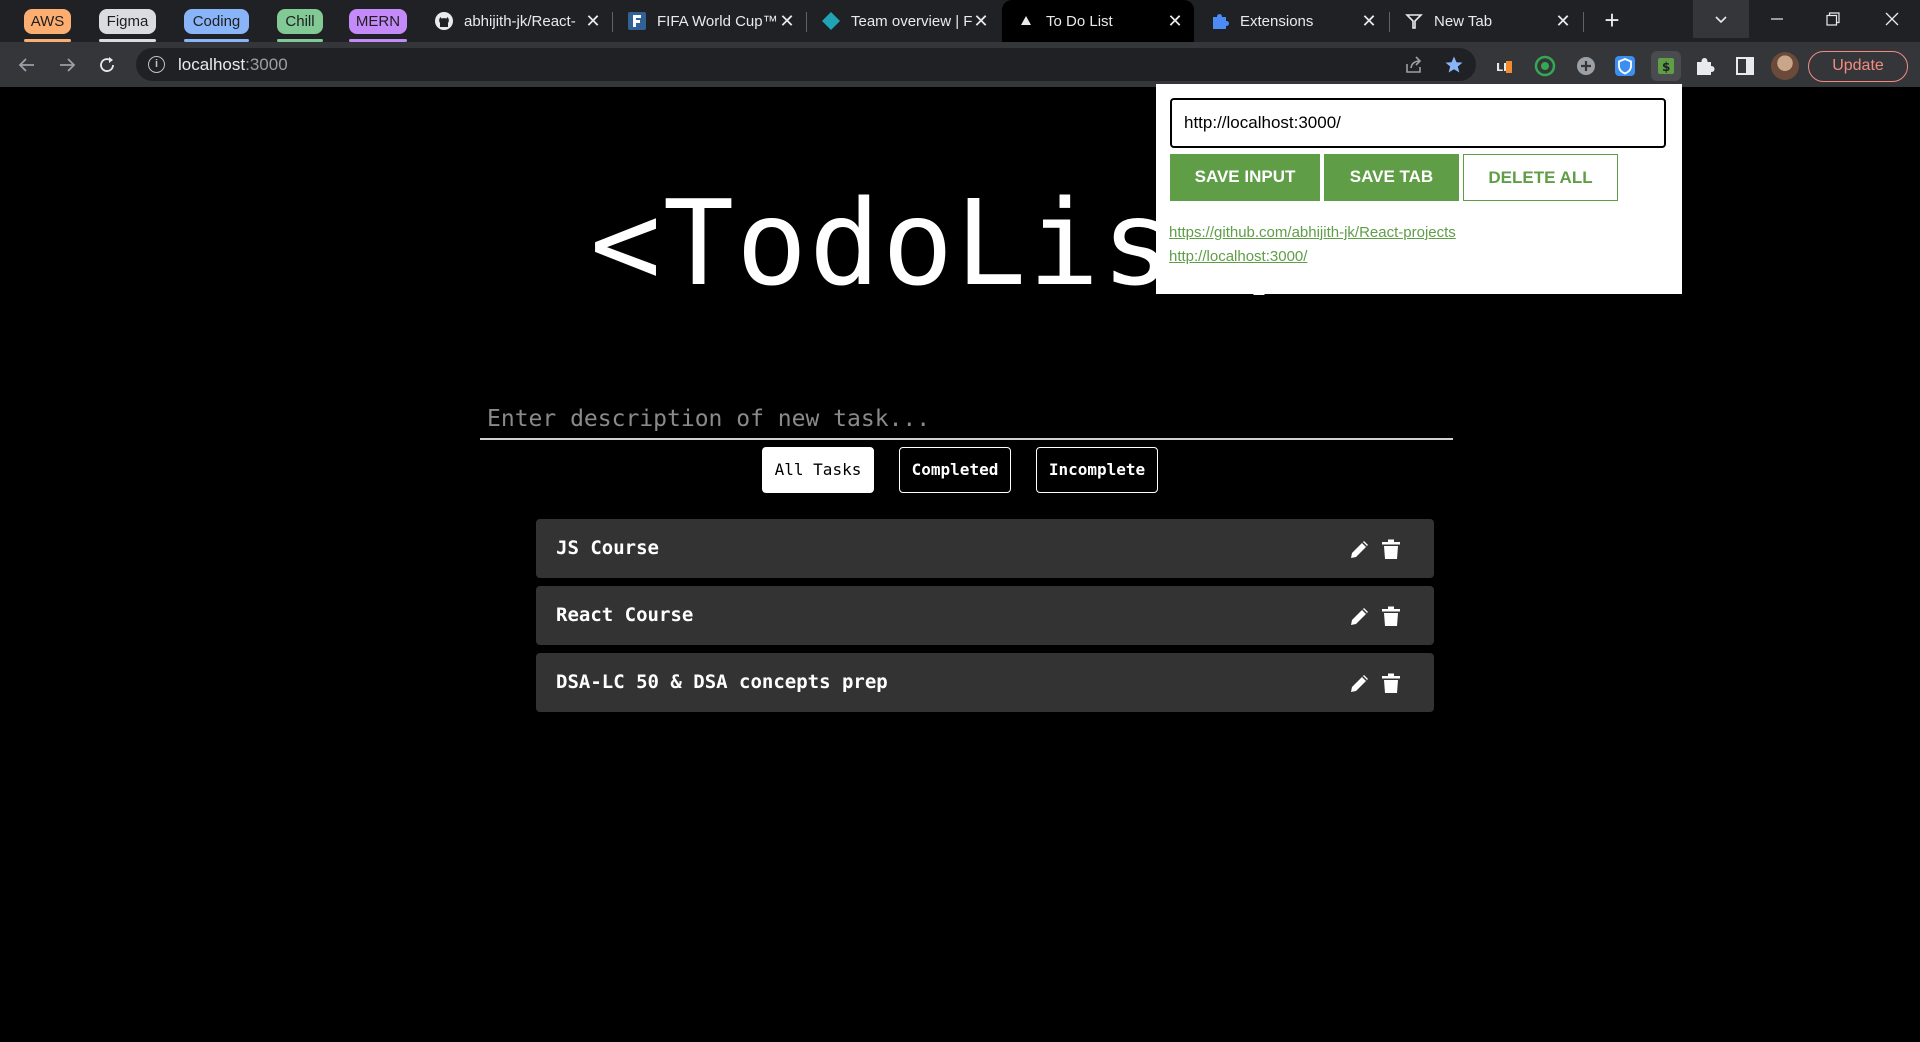  Describe the element at coordinates (1418, 123) in the screenshot. I see `popup-url-input` at that location.